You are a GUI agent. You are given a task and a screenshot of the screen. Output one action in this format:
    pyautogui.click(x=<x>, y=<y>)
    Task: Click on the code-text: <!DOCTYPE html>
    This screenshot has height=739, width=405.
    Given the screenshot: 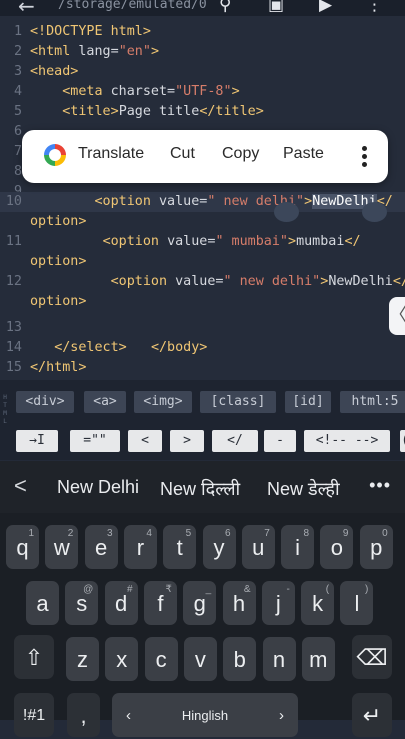 What is the action you would take?
    pyautogui.click(x=90, y=31)
    